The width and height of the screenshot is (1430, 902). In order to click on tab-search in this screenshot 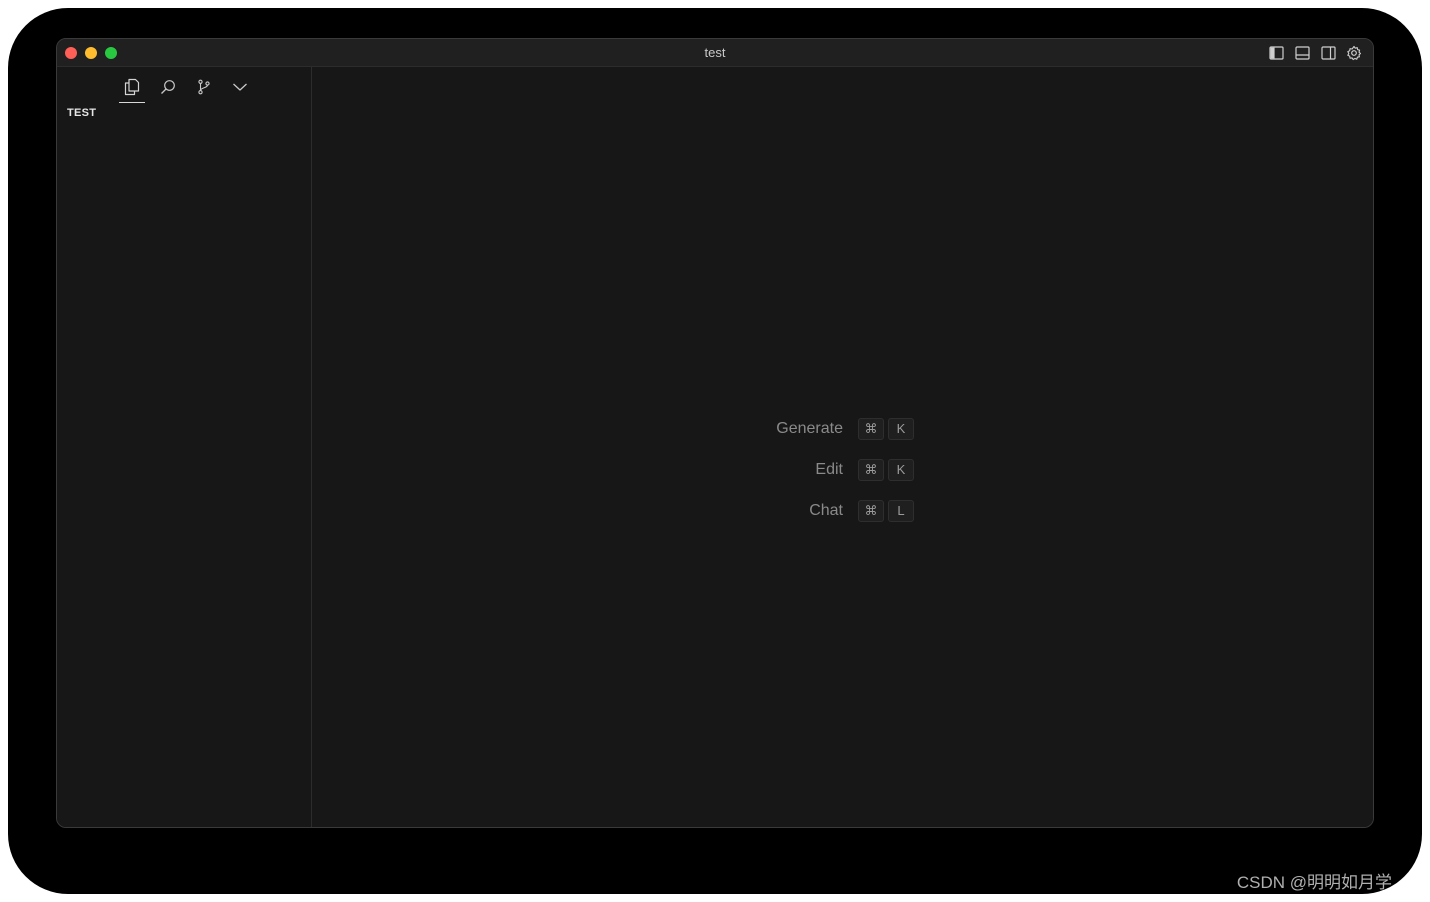, I will do `click(168, 87)`.